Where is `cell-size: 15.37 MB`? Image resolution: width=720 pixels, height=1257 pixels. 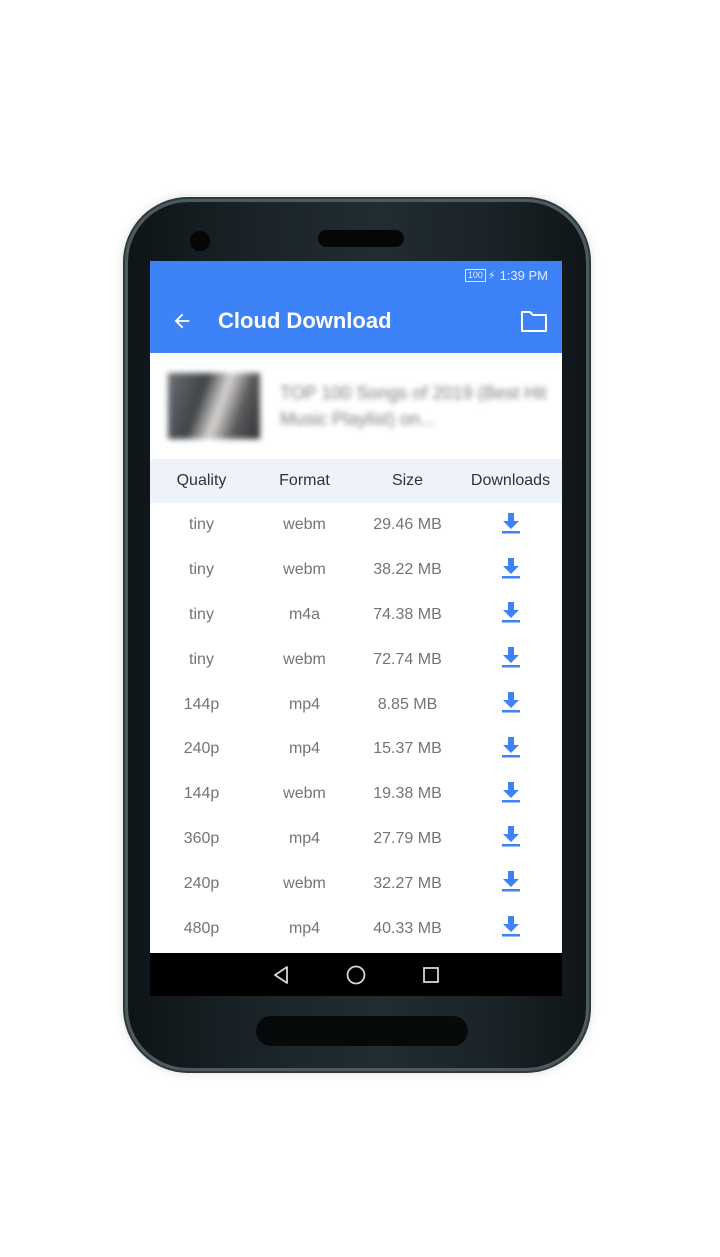 cell-size: 15.37 MB is located at coordinates (407, 749).